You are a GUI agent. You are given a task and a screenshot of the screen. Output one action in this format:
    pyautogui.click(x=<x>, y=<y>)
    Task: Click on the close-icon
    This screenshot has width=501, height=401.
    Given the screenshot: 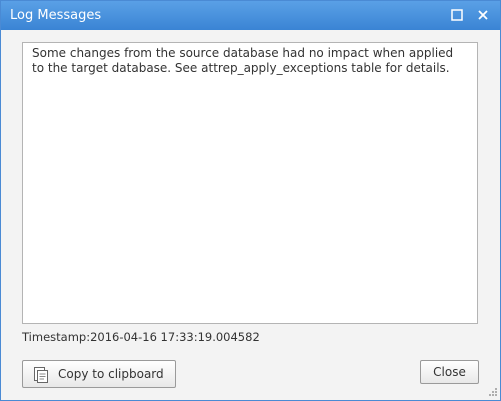 What is the action you would take?
    pyautogui.click(x=483, y=15)
    